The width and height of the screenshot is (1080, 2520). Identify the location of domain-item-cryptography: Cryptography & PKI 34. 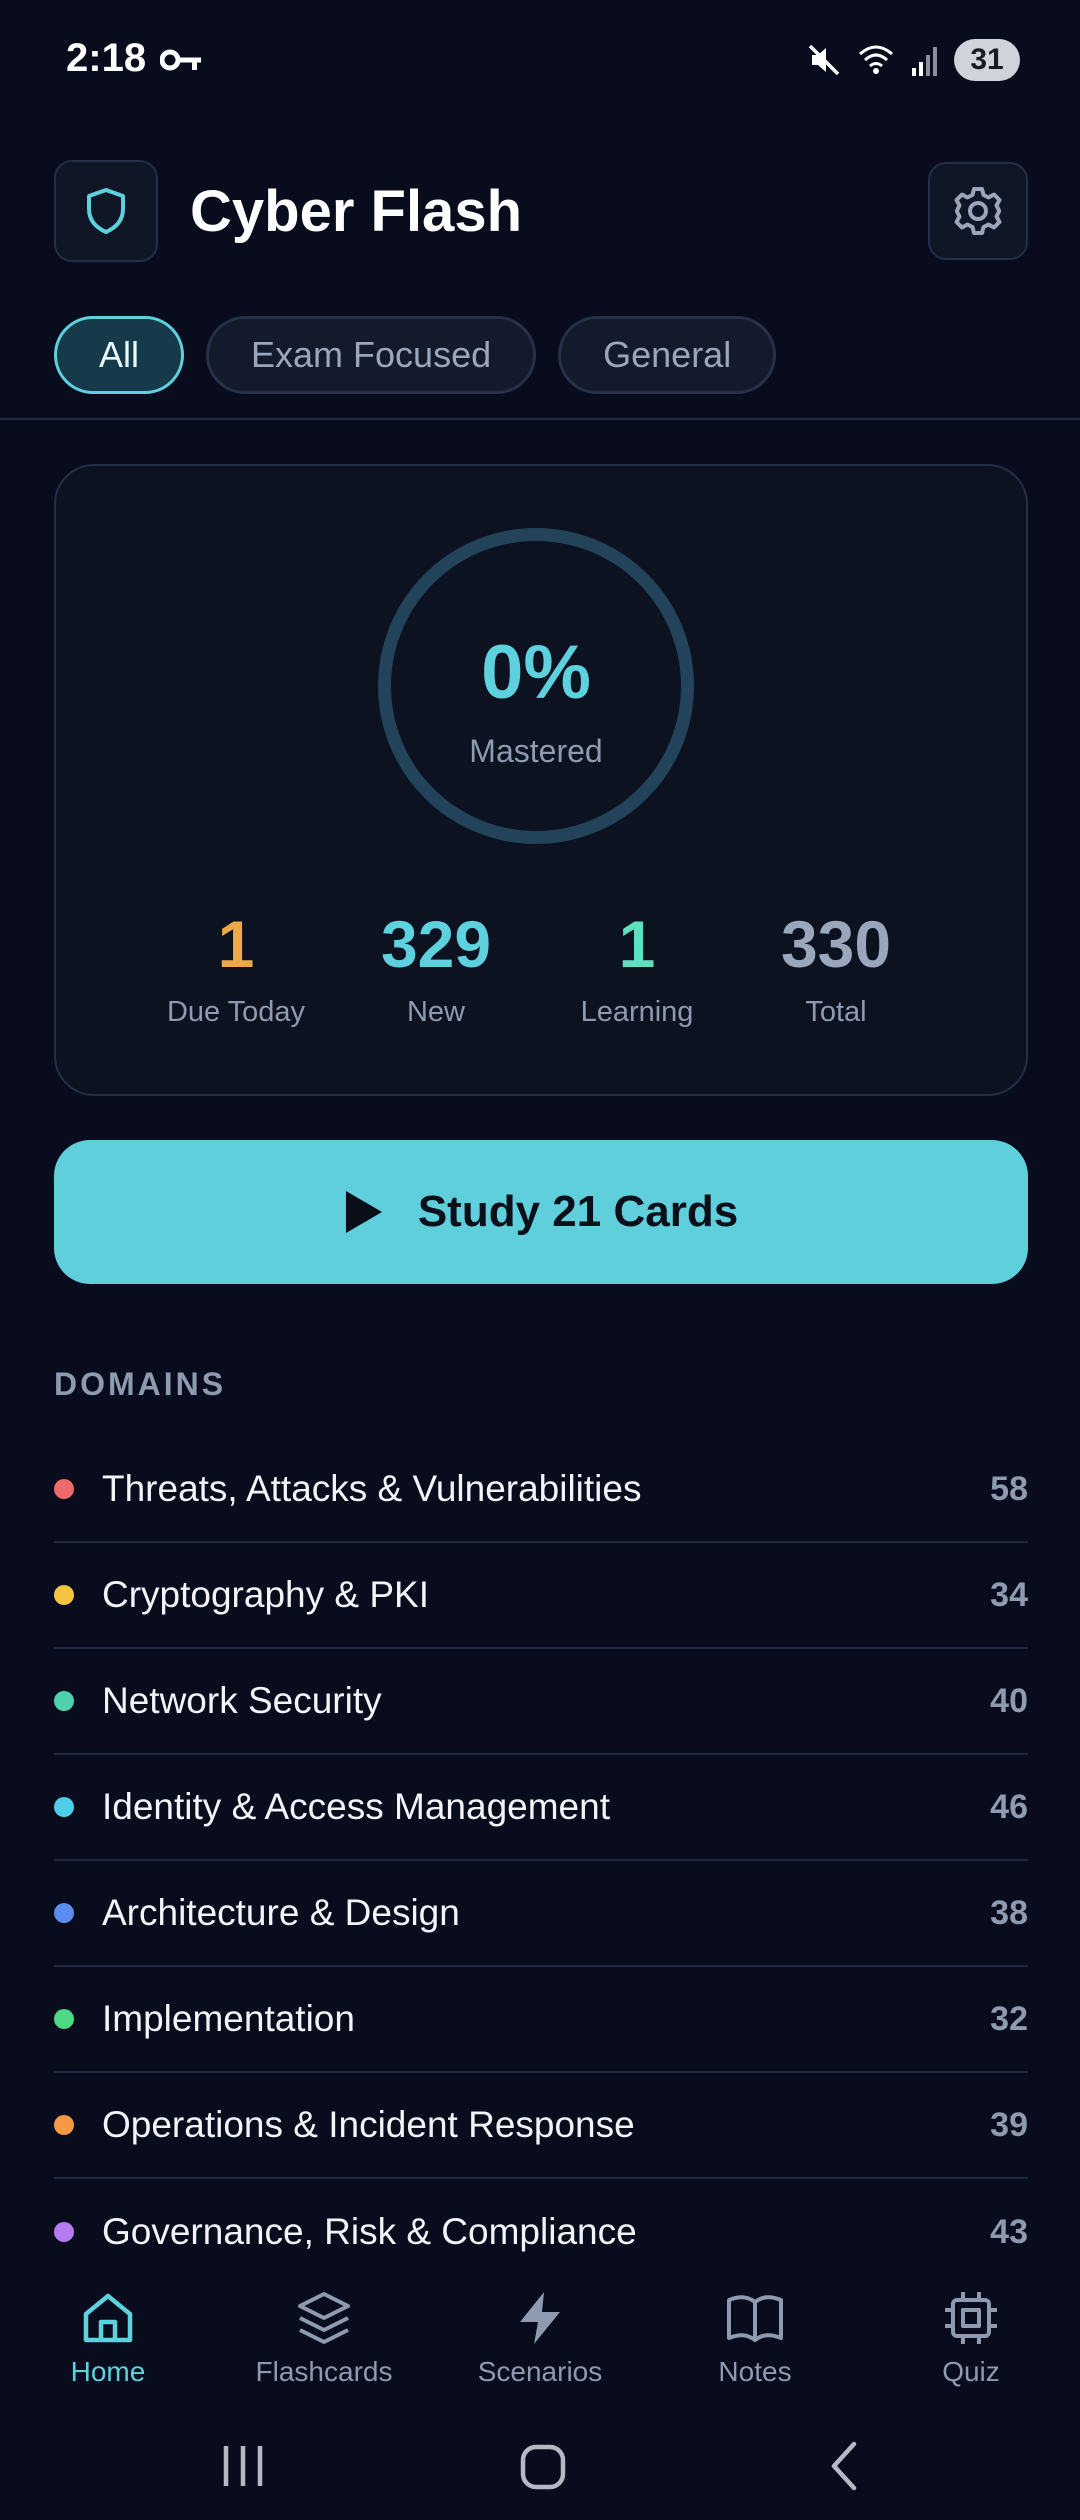
(541, 1596).